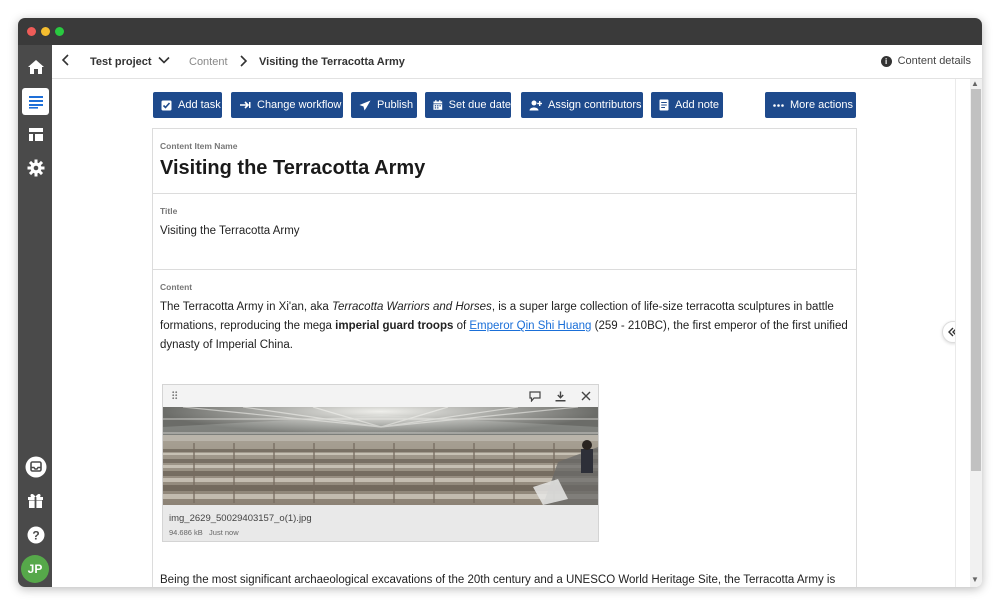 This screenshot has width=1000, height=605. Describe the element at coordinates (176, 287) in the screenshot. I see `content-label: Content` at that location.